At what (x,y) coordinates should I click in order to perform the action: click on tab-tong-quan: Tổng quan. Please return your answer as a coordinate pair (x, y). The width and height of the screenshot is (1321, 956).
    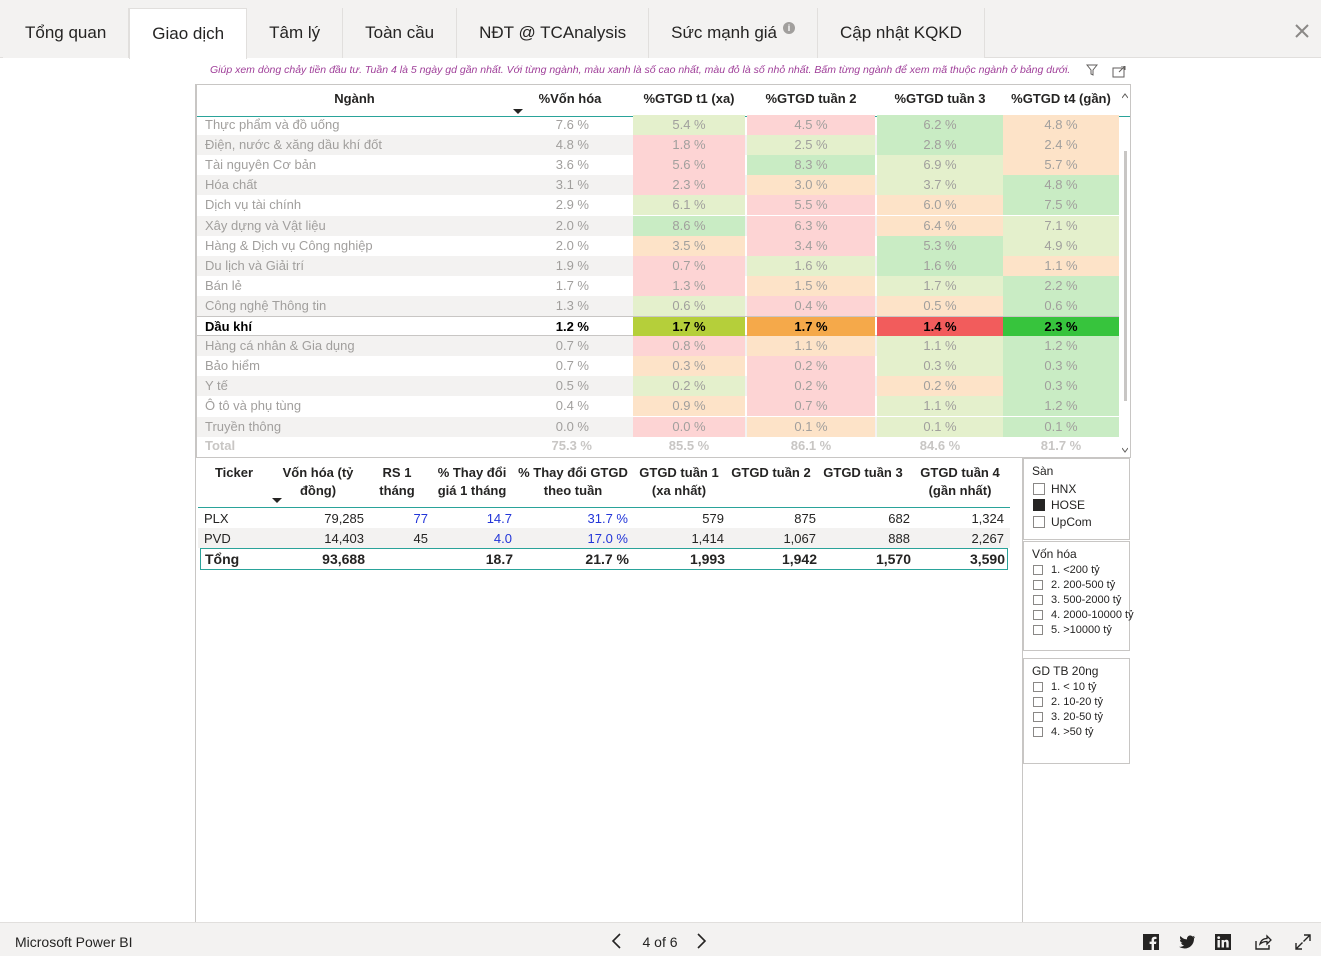
    Looking at the image, I should click on (66, 33).